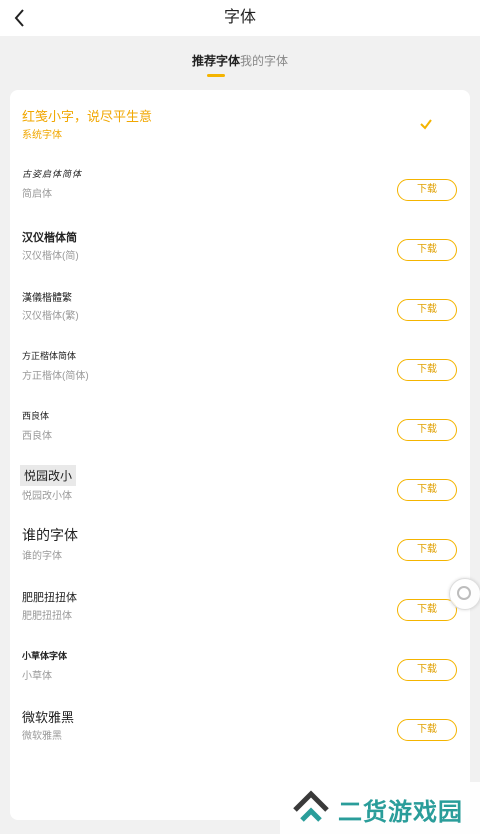 The height and width of the screenshot is (834, 480). I want to click on page-title: 字体, so click(239, 17).